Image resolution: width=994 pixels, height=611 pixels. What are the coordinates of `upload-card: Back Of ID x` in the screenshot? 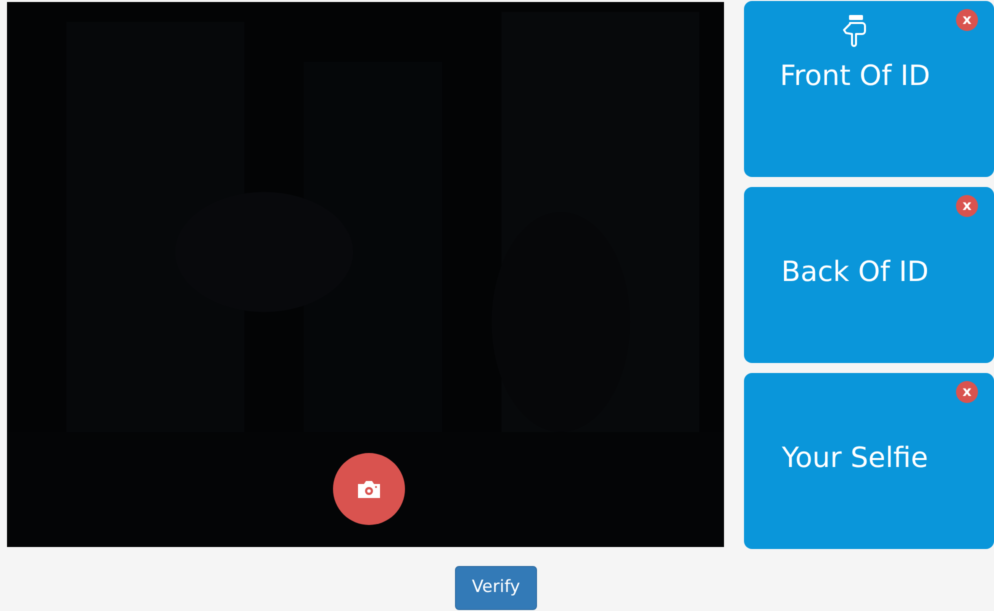 It's located at (869, 275).